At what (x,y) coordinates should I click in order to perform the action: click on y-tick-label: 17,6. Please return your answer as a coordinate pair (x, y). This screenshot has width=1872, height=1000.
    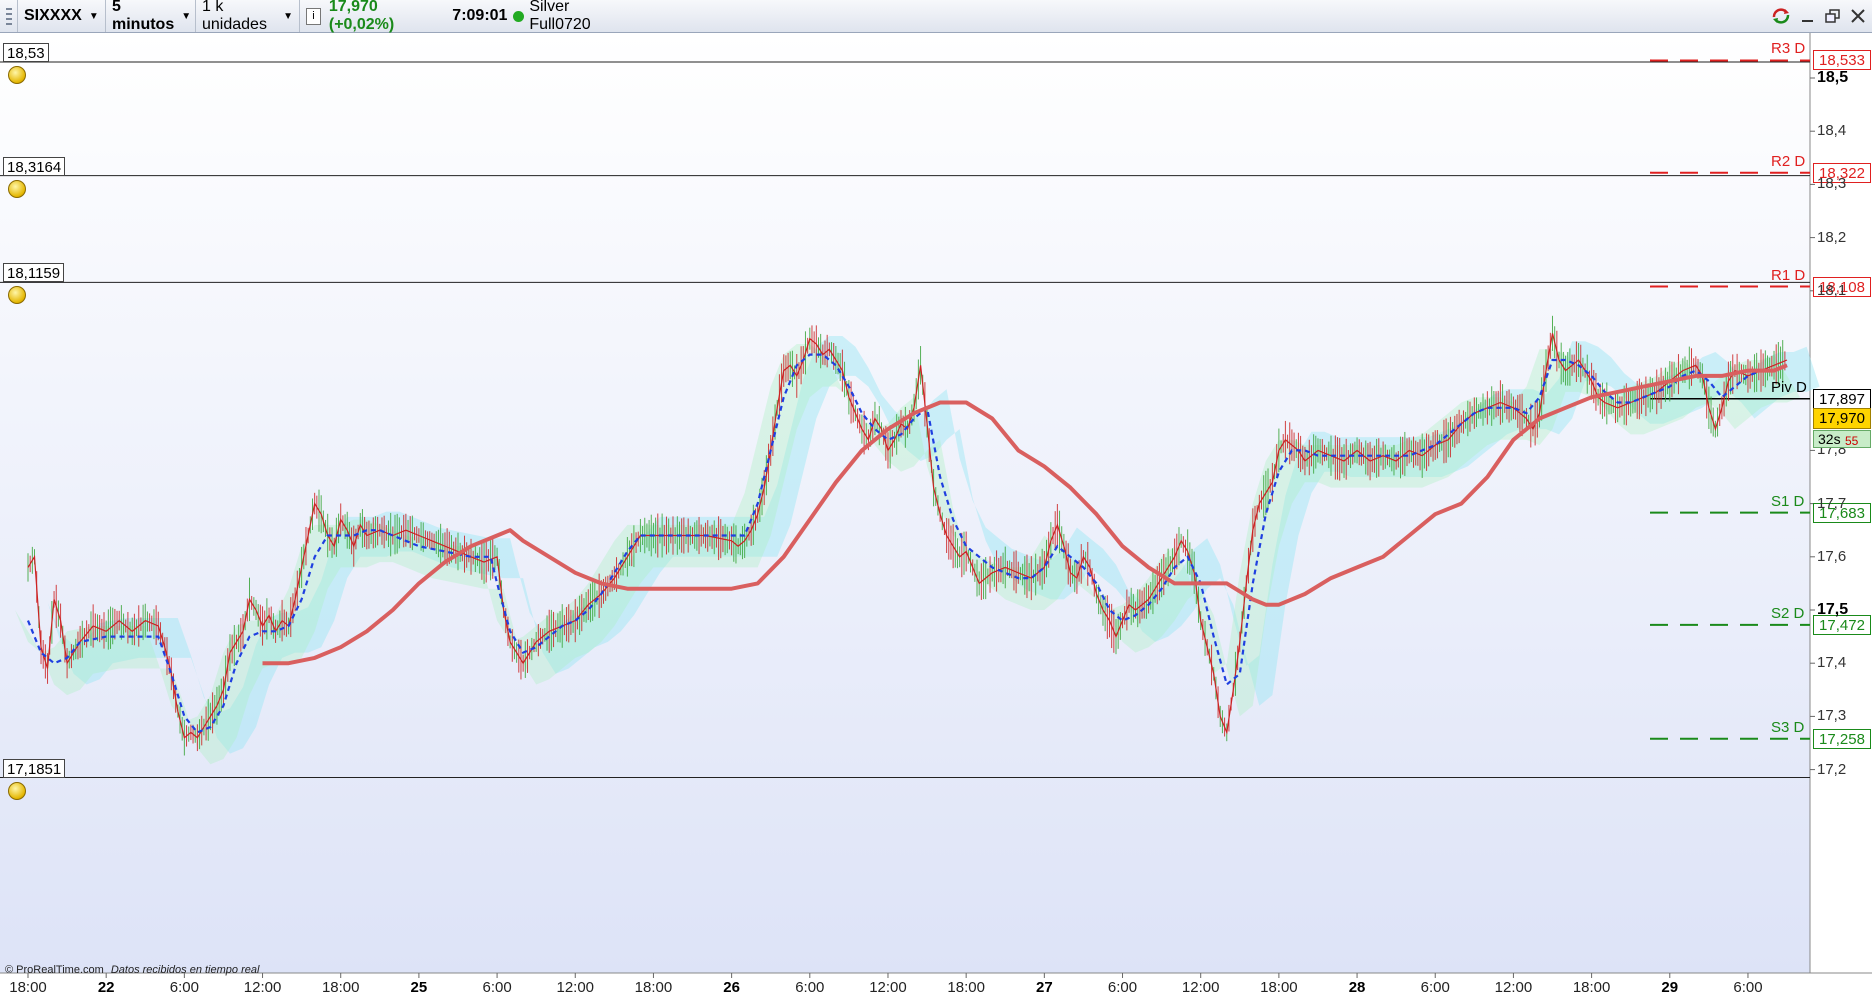
    Looking at the image, I should click on (1832, 556).